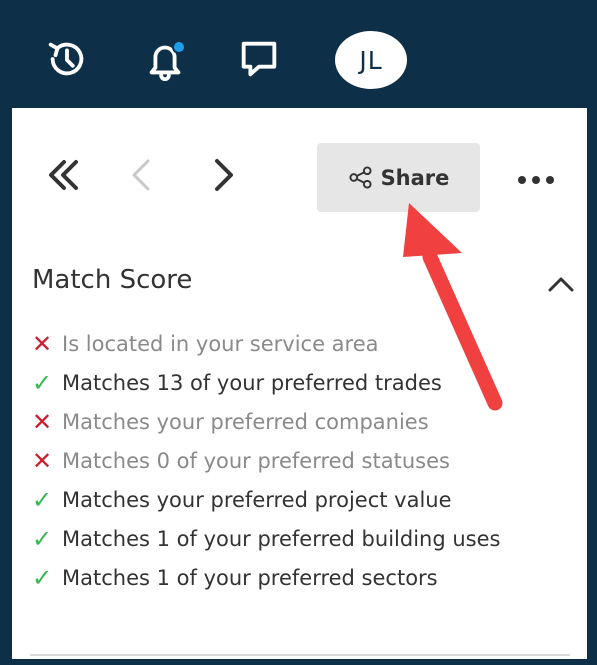  Describe the element at coordinates (453, 307) in the screenshot. I see `annotation-arrow` at that location.